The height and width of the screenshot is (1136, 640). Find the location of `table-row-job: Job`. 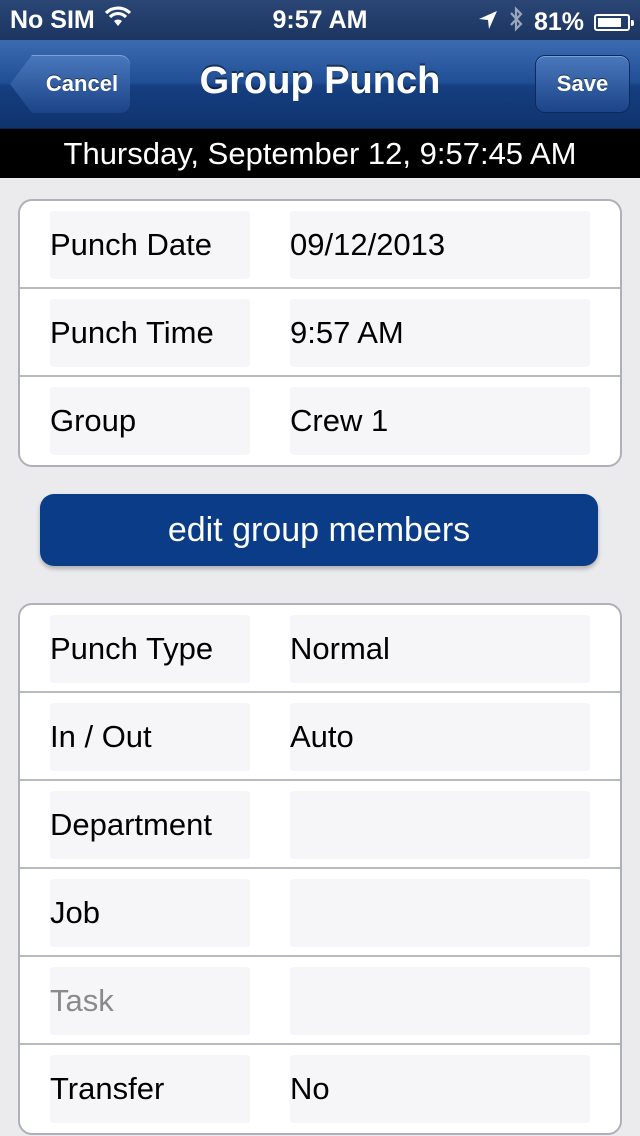

table-row-job: Job is located at coordinates (320, 913).